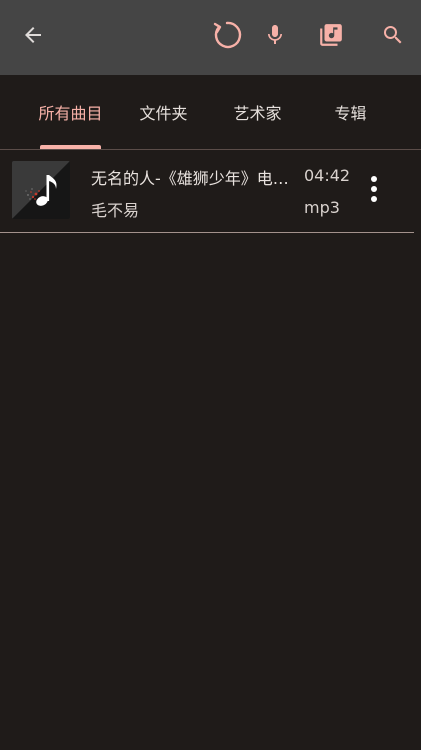  I want to click on tab-label: 专辑, so click(350, 113).